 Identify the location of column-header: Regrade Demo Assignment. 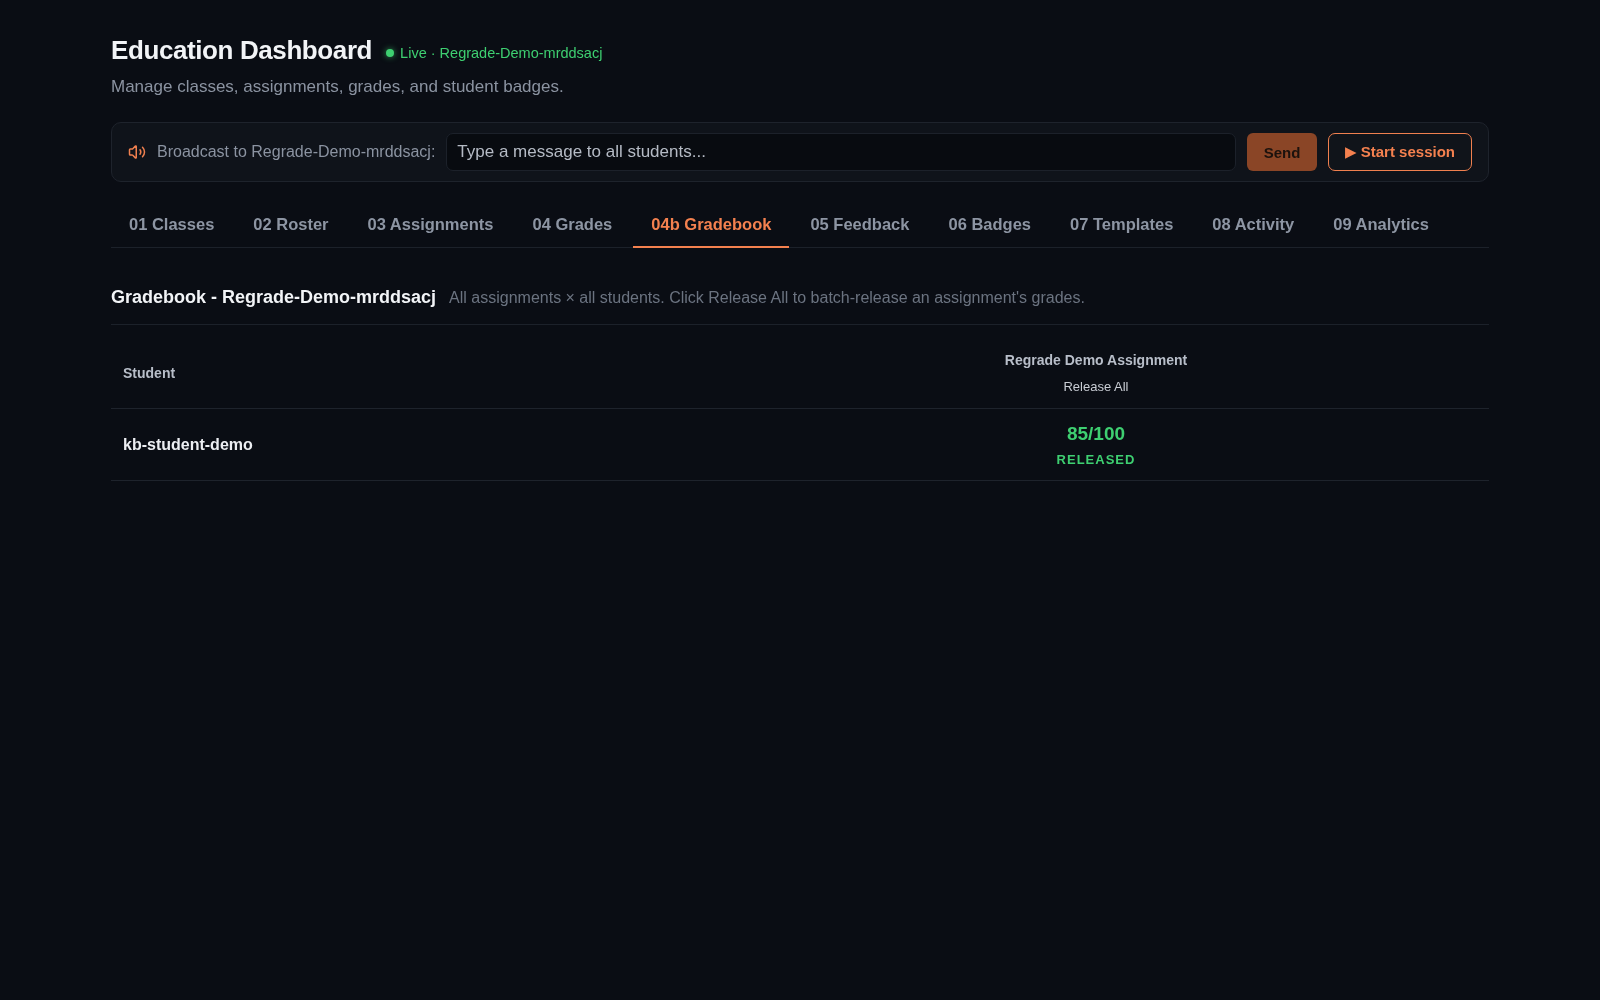
(1096, 359).